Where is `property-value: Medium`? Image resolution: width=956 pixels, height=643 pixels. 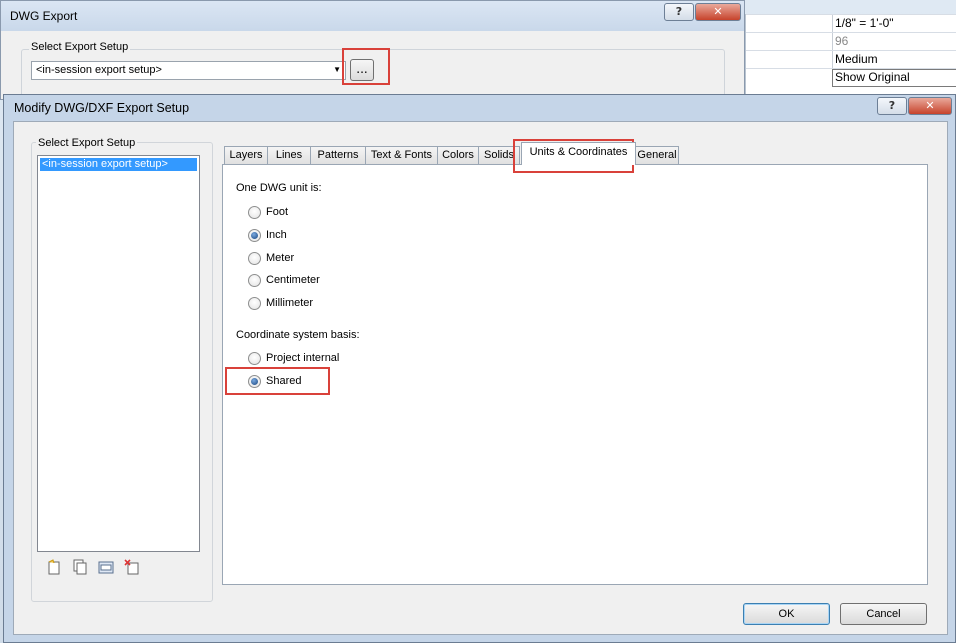 property-value: Medium is located at coordinates (856, 59).